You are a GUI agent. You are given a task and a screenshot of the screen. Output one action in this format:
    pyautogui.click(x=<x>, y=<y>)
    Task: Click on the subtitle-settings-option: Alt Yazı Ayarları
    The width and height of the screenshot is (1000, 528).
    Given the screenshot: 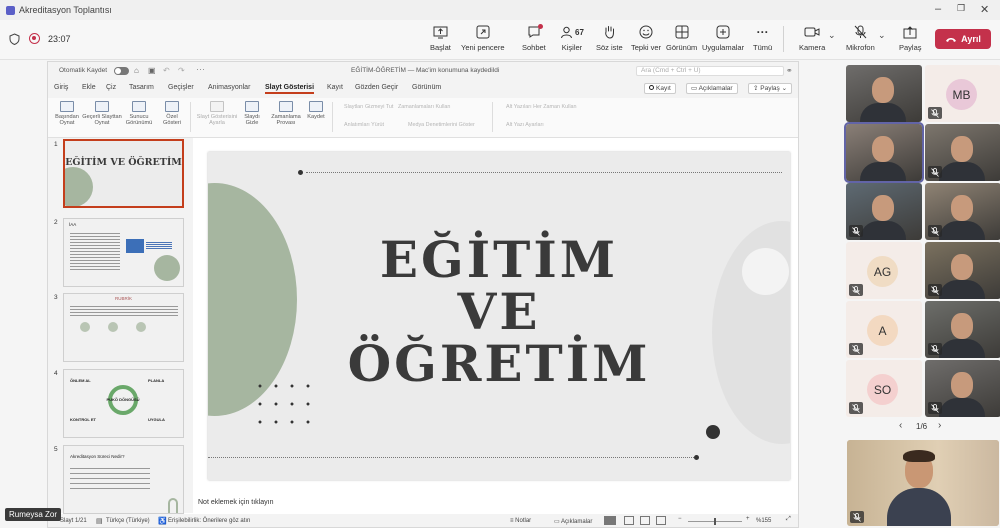 What is the action you would take?
    pyautogui.click(x=525, y=125)
    